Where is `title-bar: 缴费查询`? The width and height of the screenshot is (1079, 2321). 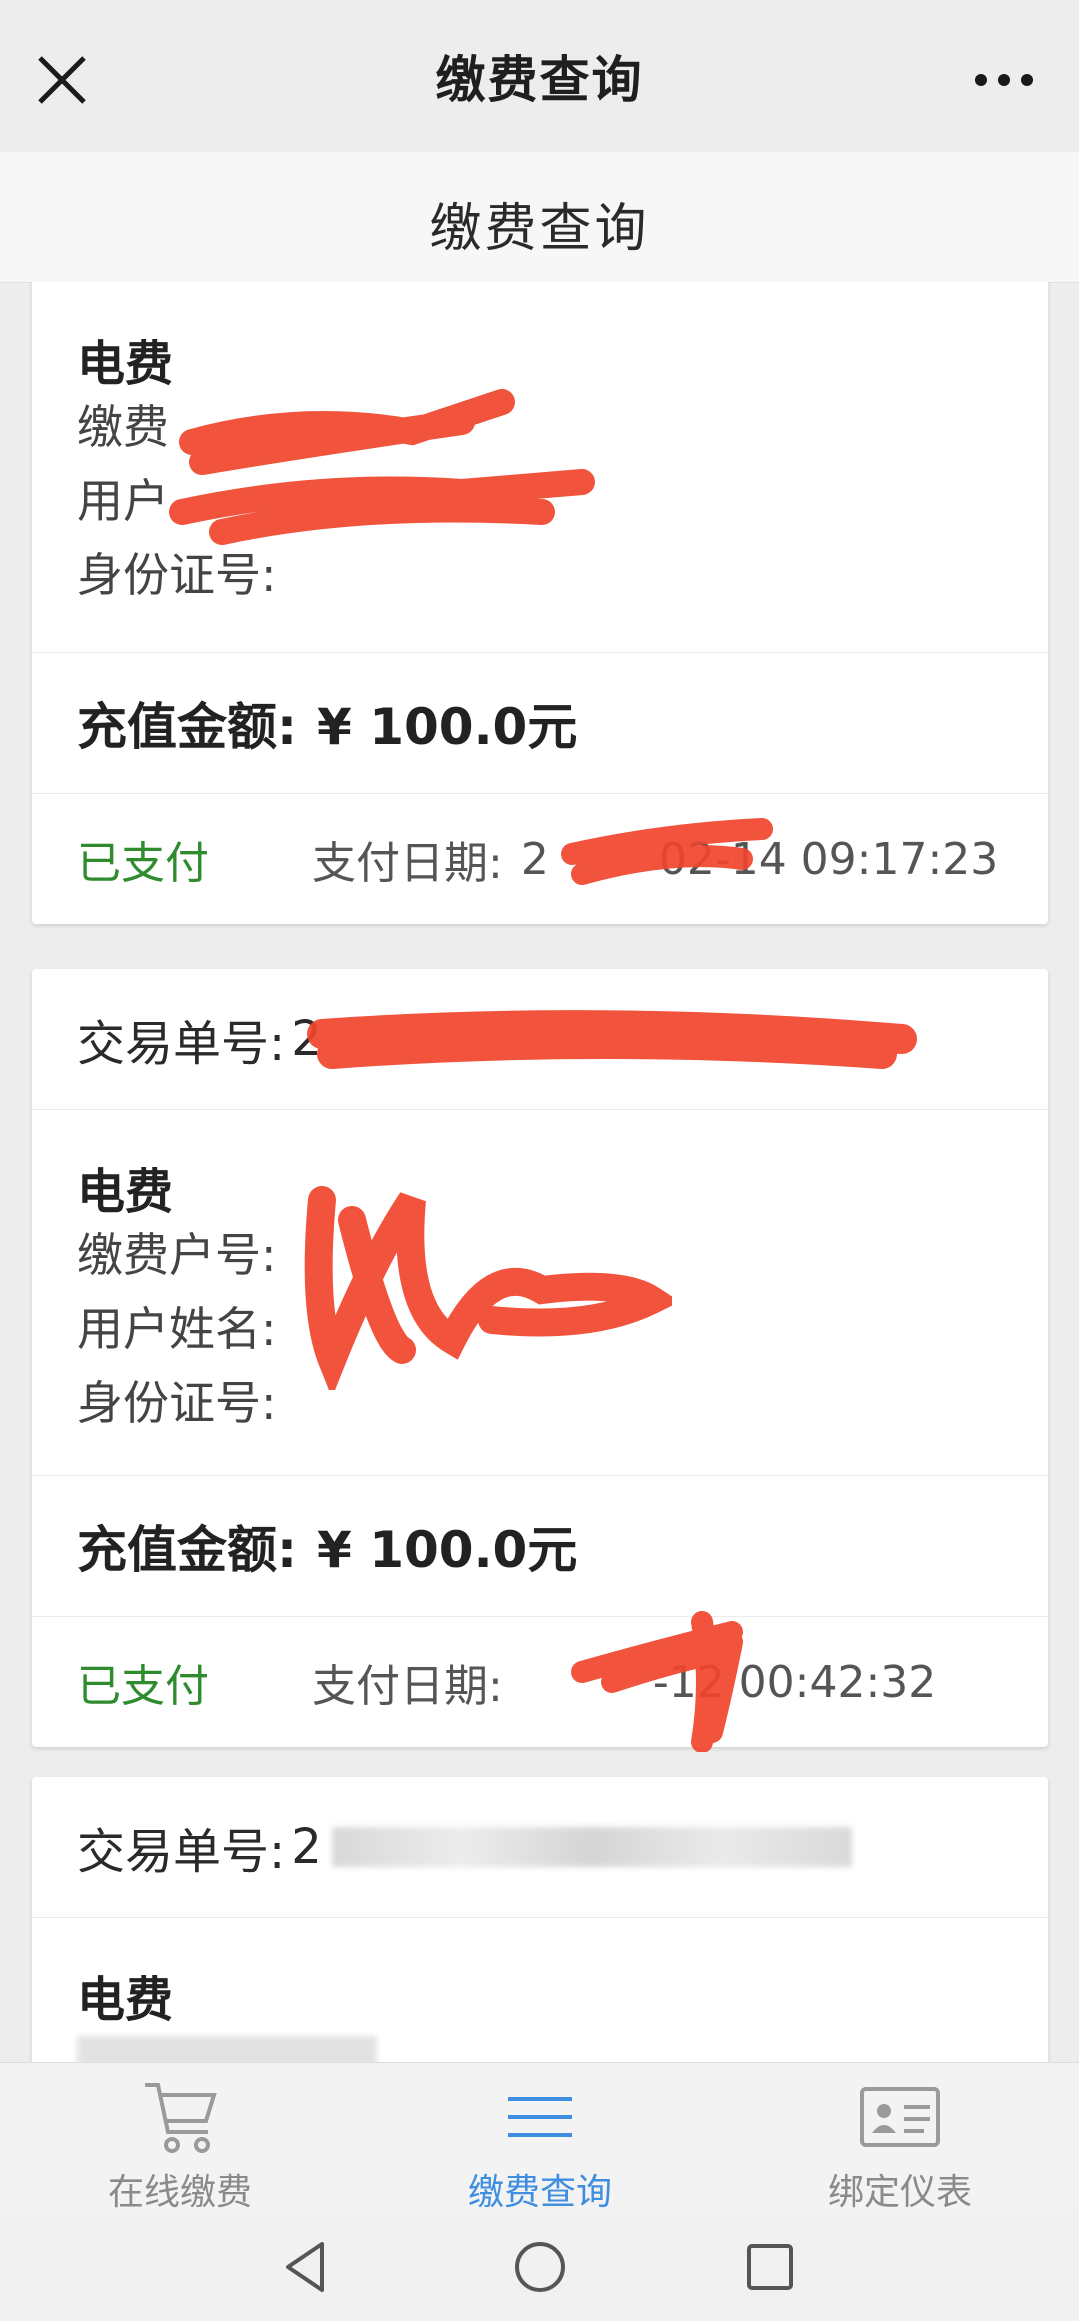 title-bar: 缴费查询 is located at coordinates (539, 76).